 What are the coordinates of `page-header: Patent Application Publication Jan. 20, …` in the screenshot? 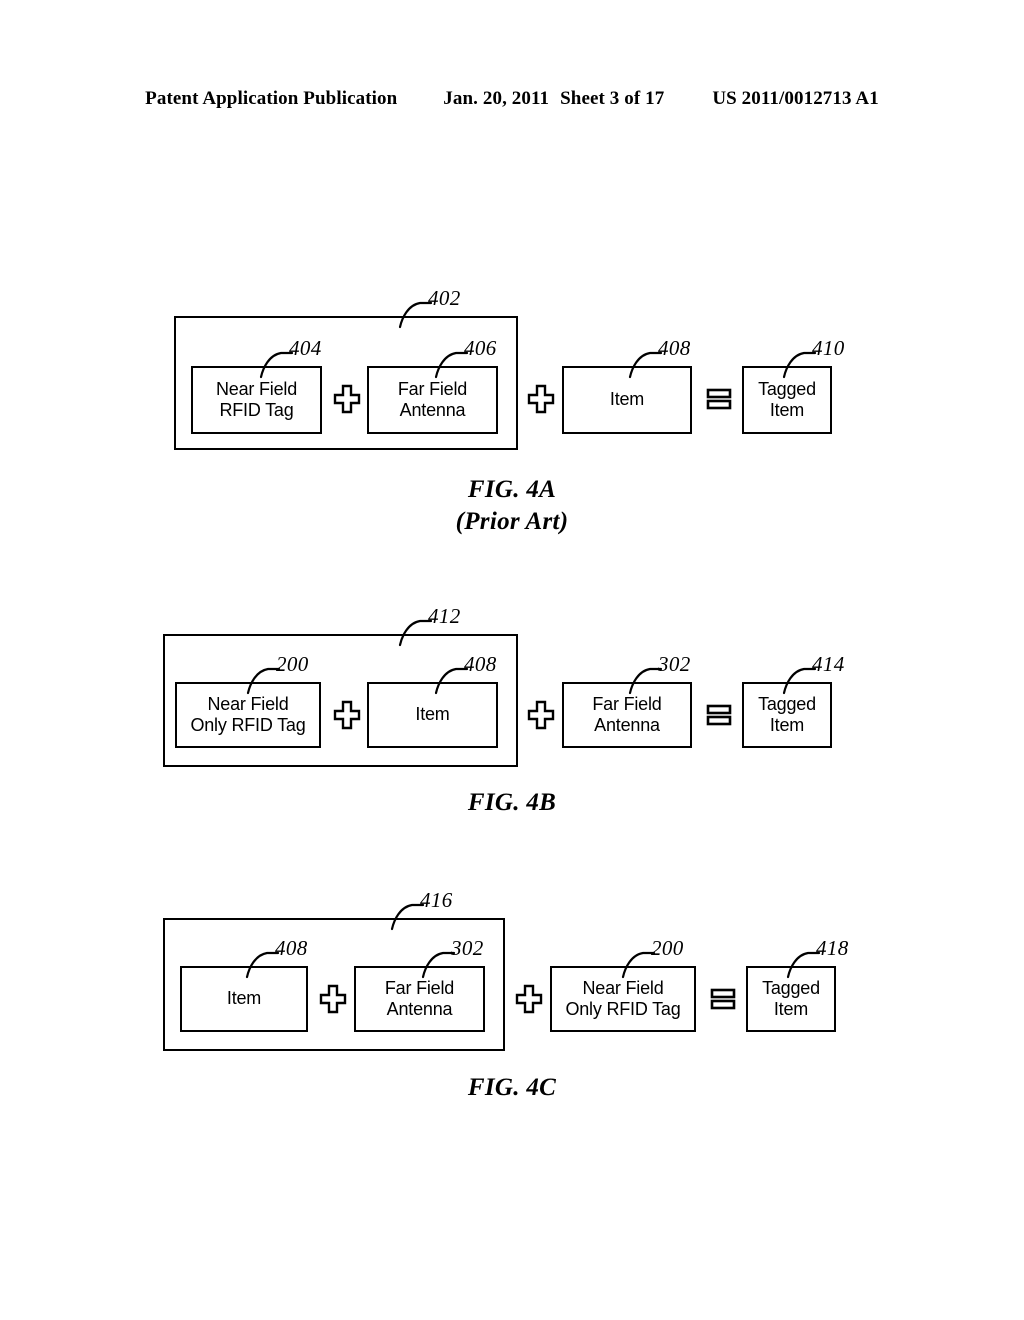 It's located at (512, 99).